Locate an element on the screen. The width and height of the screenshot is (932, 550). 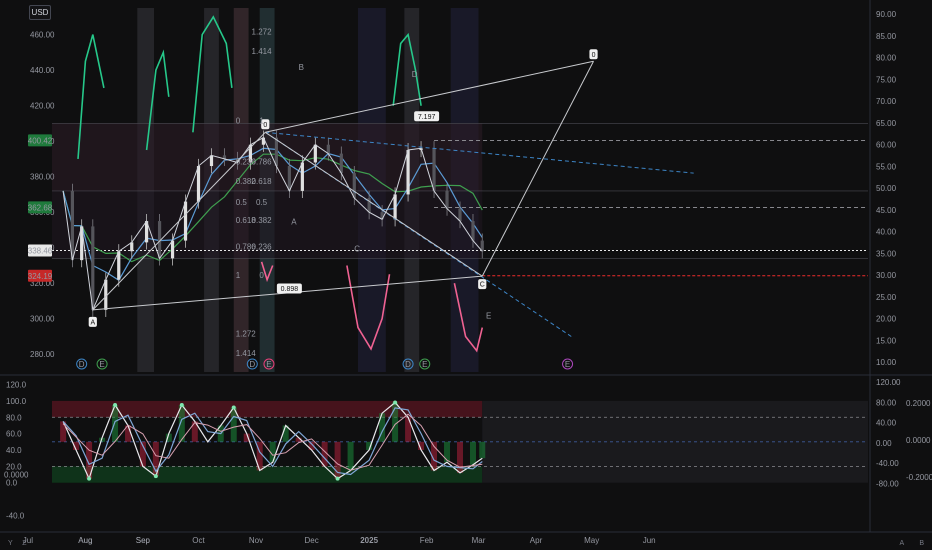
fib-right-5: 0.236 is located at coordinates (262, 246).